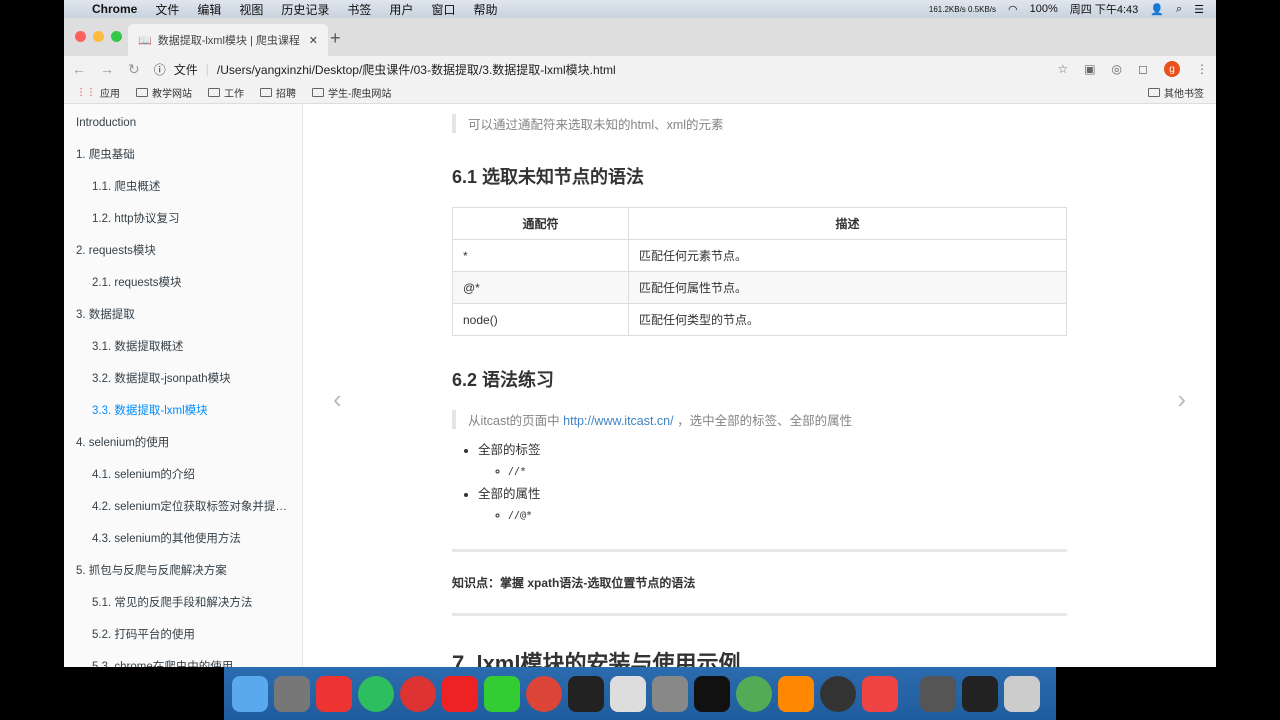 The height and width of the screenshot is (720, 1280). I want to click on sidebar-item: 5.3. chrome在爬虫中的使用, so click(183, 661).